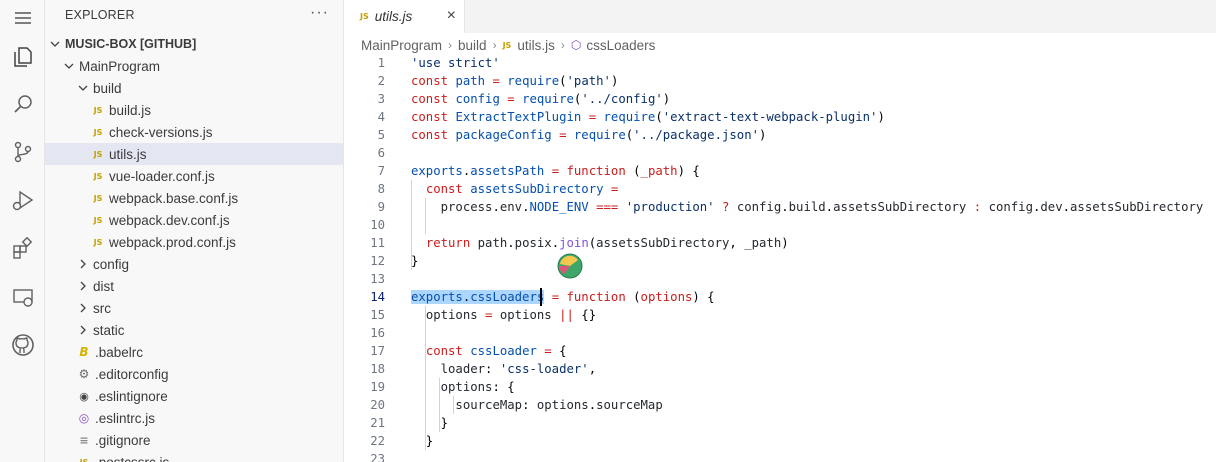 This screenshot has height=462, width=1216. I want to click on tree-item-vue-loader-conf-js: JS vue-loader.conf.js, so click(194, 176).